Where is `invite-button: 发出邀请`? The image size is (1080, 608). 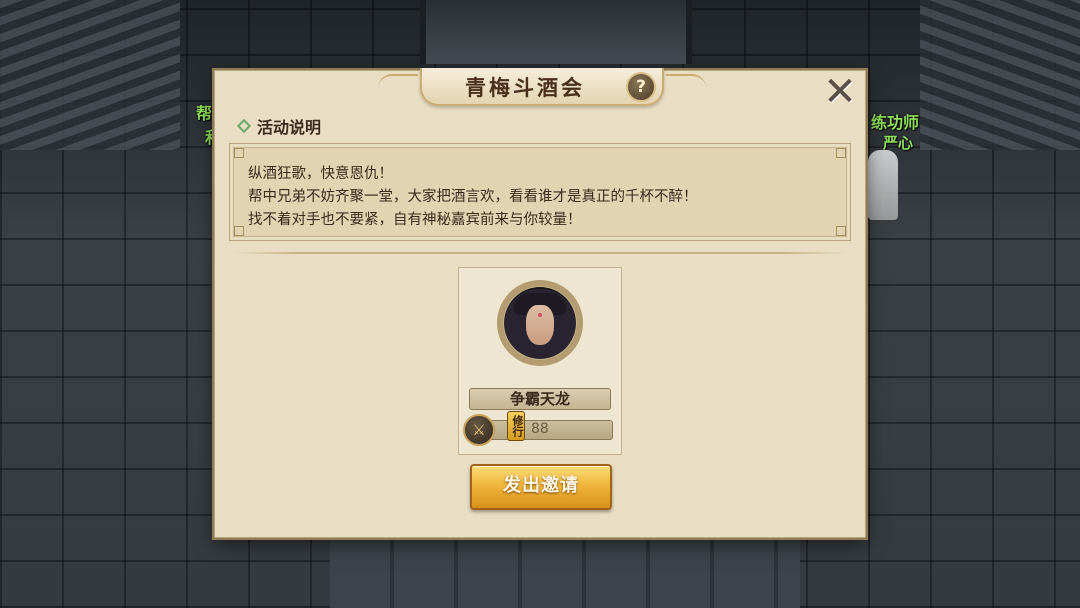
invite-button: 发出邀请 is located at coordinates (541, 487).